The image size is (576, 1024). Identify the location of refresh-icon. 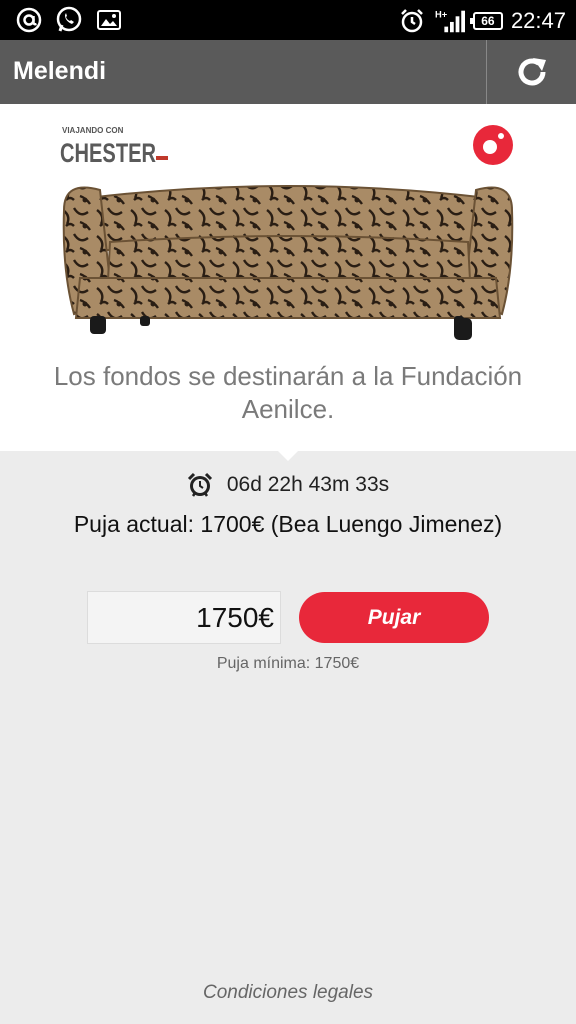
(532, 72).